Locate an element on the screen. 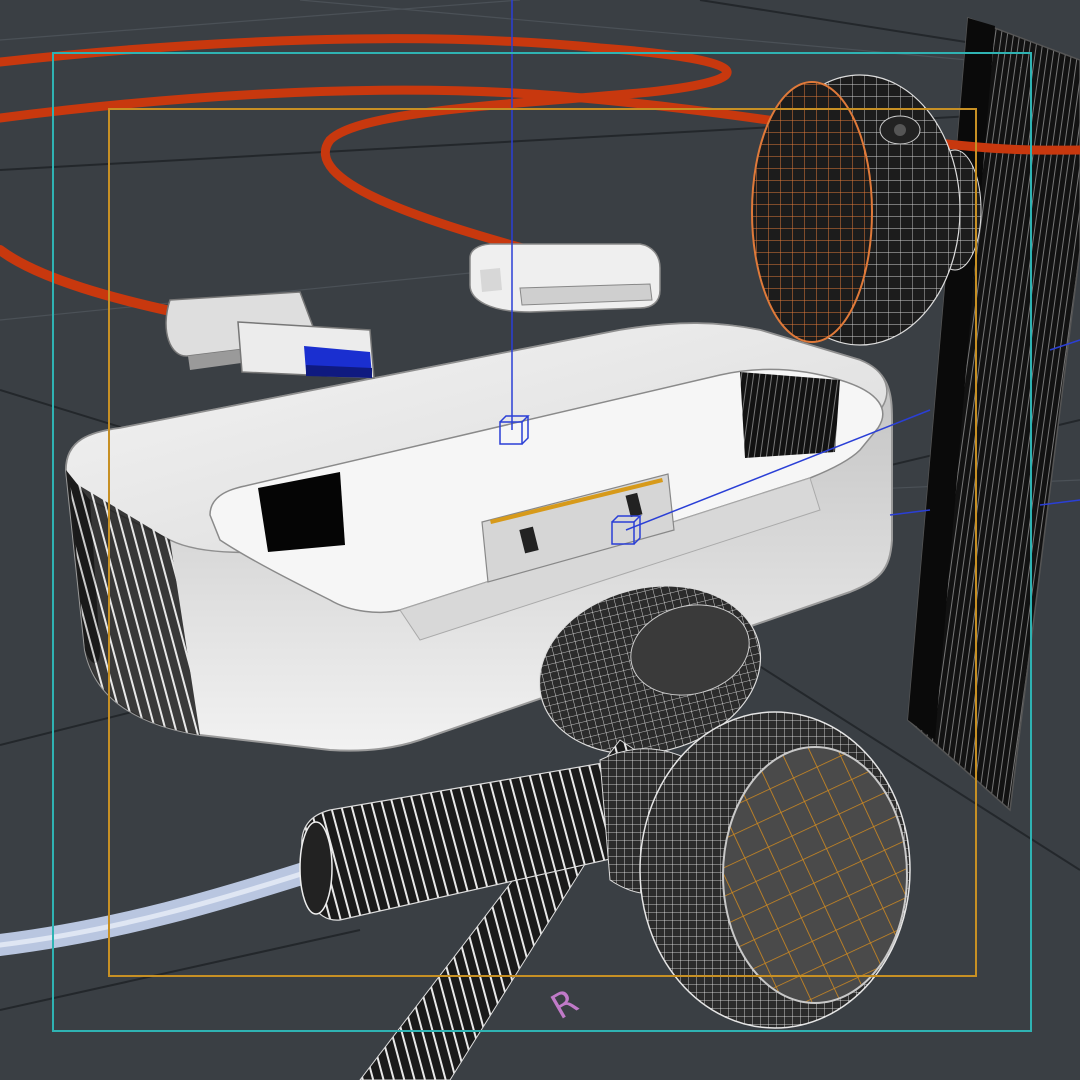 The height and width of the screenshot is (1080, 1080). usb-plug is located at coordinates (270, 335).